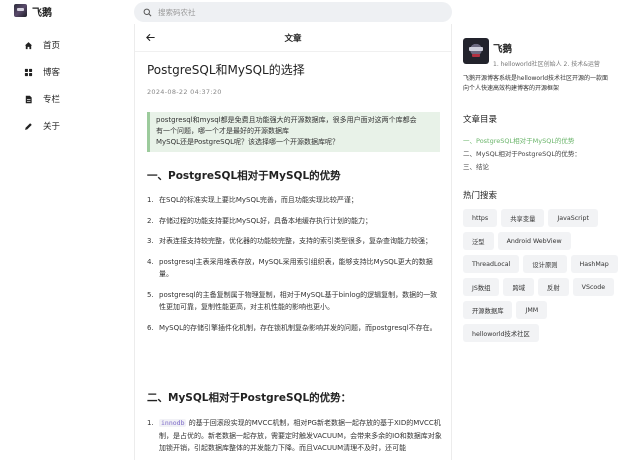 The height and width of the screenshot is (460, 640). I want to click on pen-icon, so click(28, 126).